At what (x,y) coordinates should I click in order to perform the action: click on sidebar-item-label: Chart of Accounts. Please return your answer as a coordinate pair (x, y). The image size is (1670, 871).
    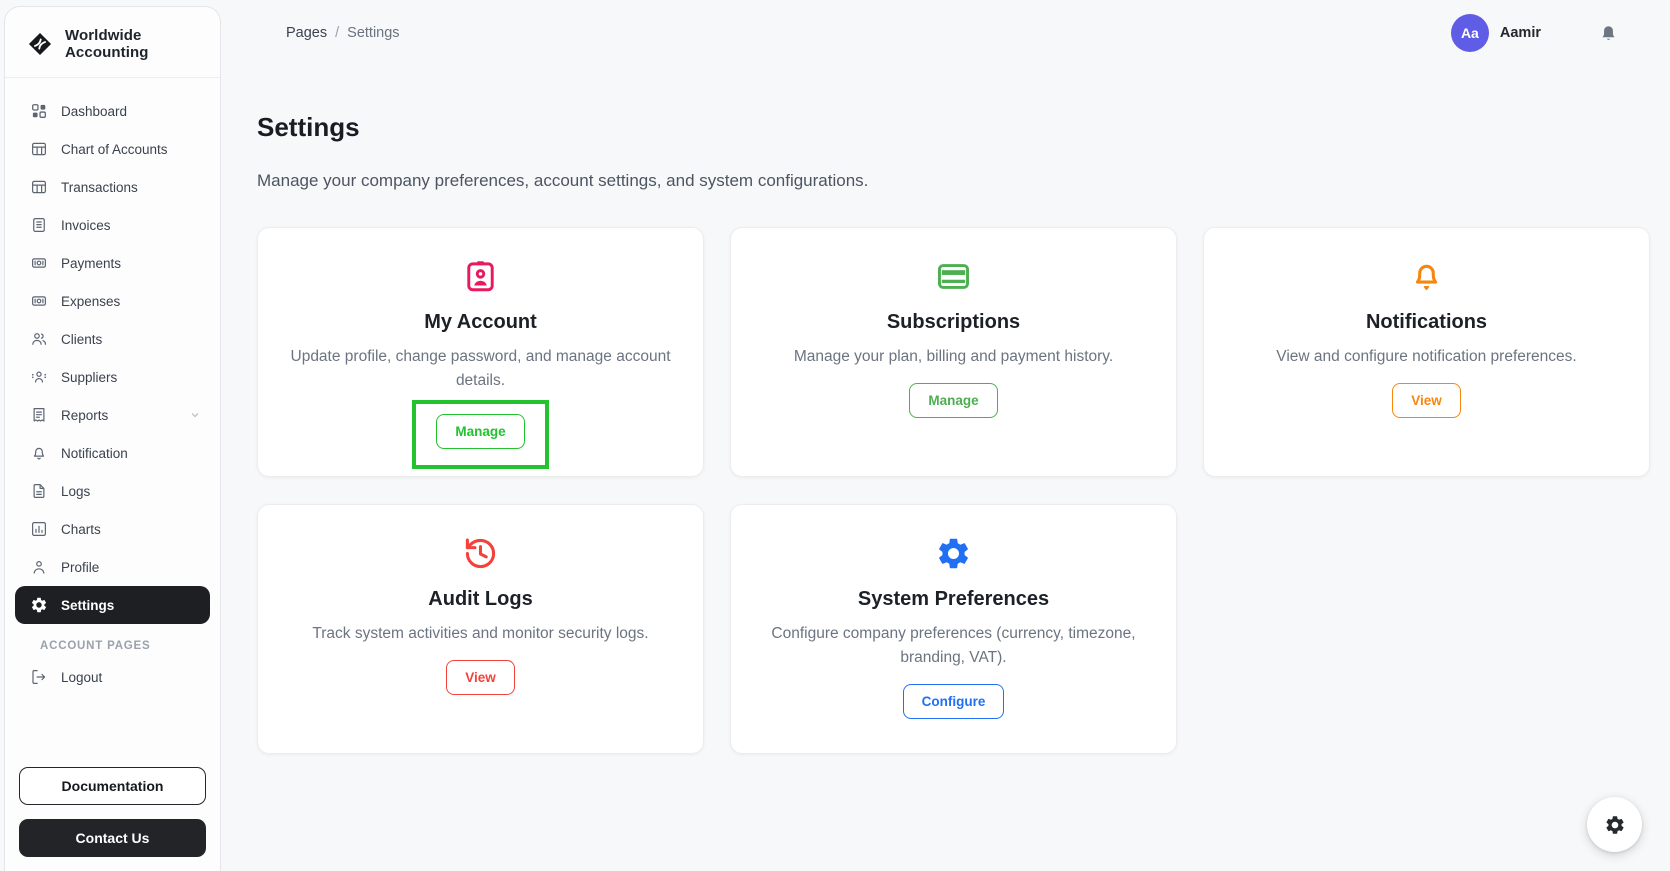
    Looking at the image, I should click on (114, 149).